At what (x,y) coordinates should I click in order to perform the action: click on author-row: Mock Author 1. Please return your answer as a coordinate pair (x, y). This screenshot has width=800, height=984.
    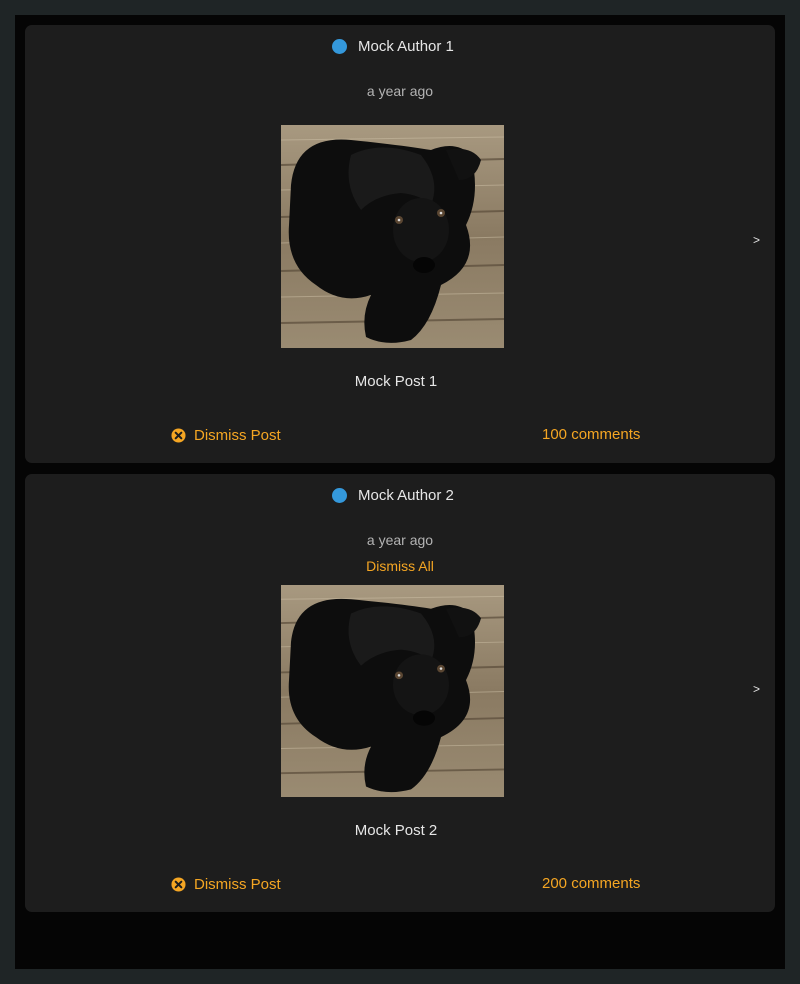
    Looking at the image, I should click on (400, 47).